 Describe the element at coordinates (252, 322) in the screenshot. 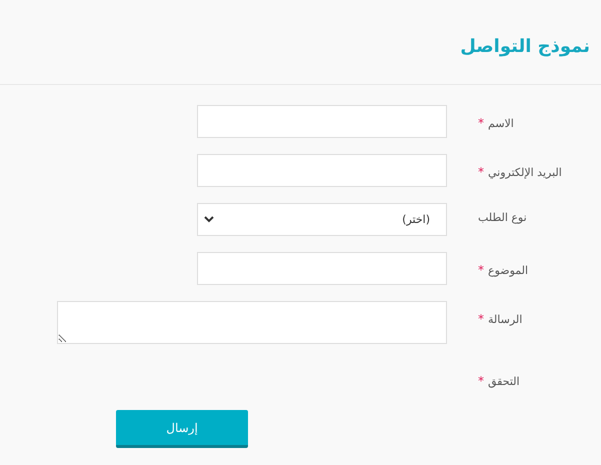

I see `message-field` at that location.